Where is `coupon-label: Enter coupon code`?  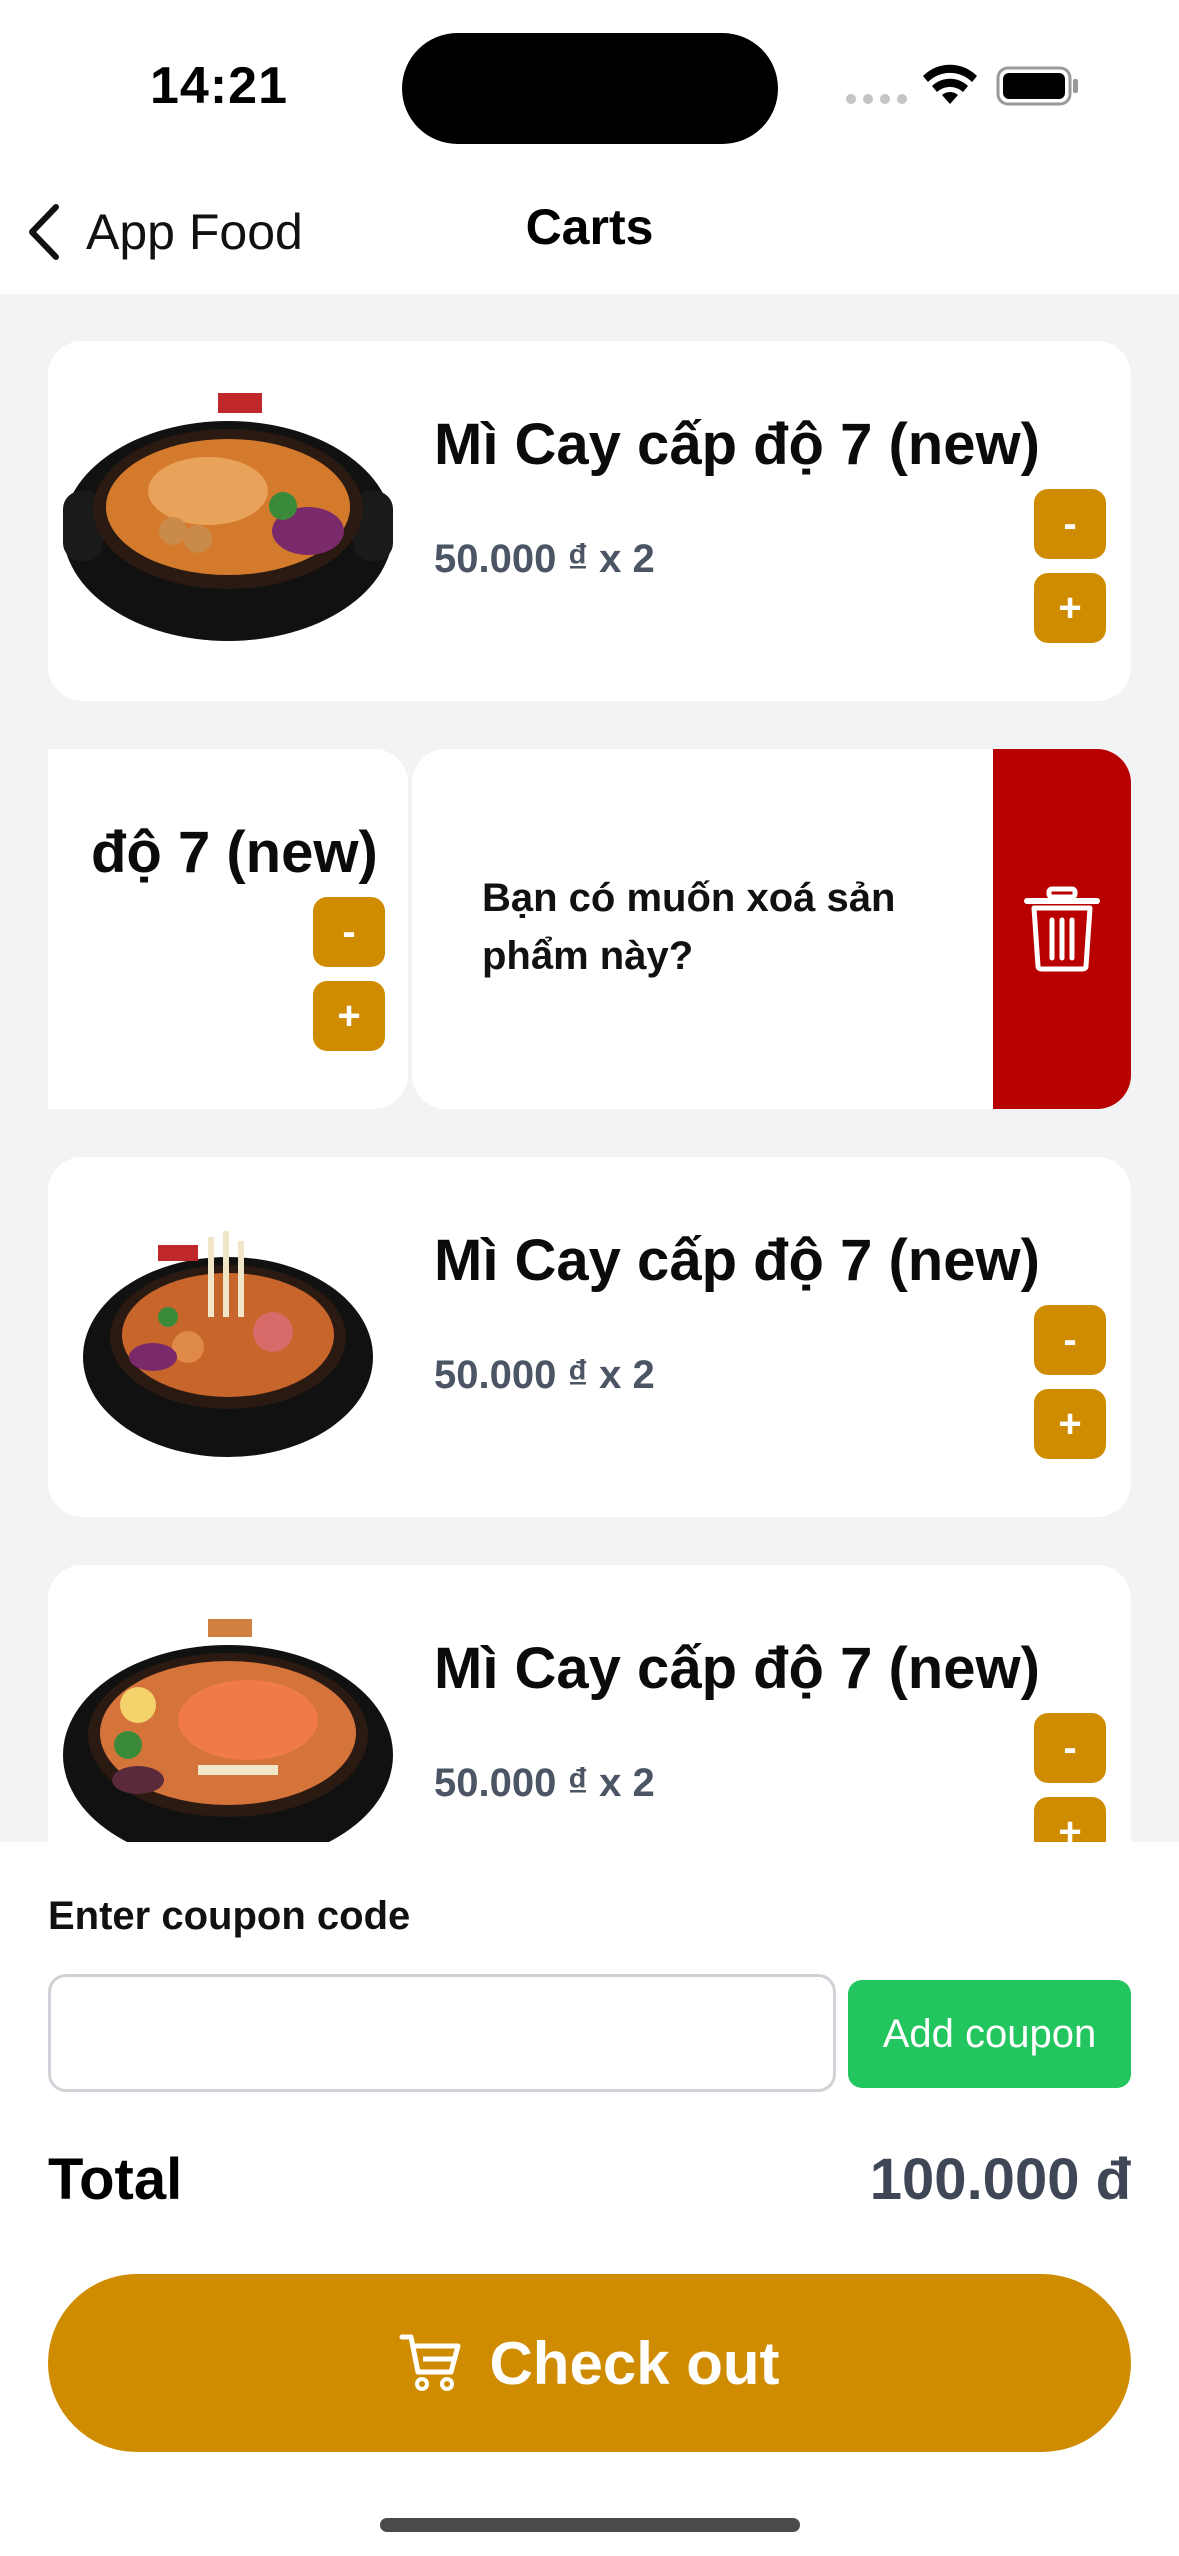 coupon-label: Enter coupon code is located at coordinates (229, 1916).